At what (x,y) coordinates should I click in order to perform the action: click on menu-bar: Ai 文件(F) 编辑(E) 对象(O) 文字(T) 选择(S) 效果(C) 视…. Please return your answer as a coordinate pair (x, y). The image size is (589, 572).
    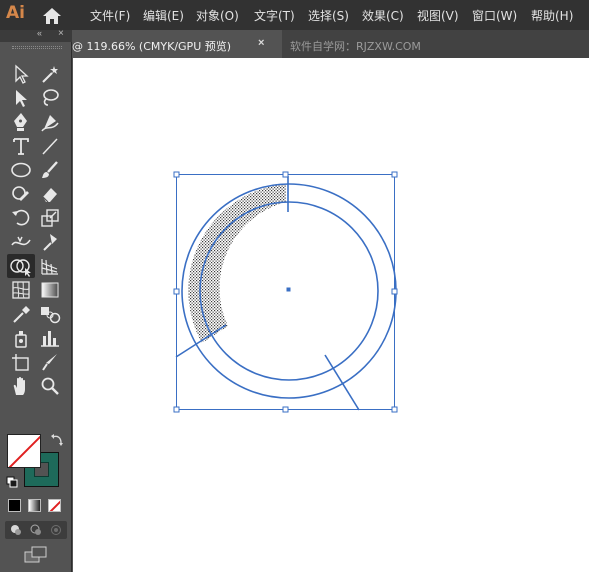
    Looking at the image, I should click on (294, 15).